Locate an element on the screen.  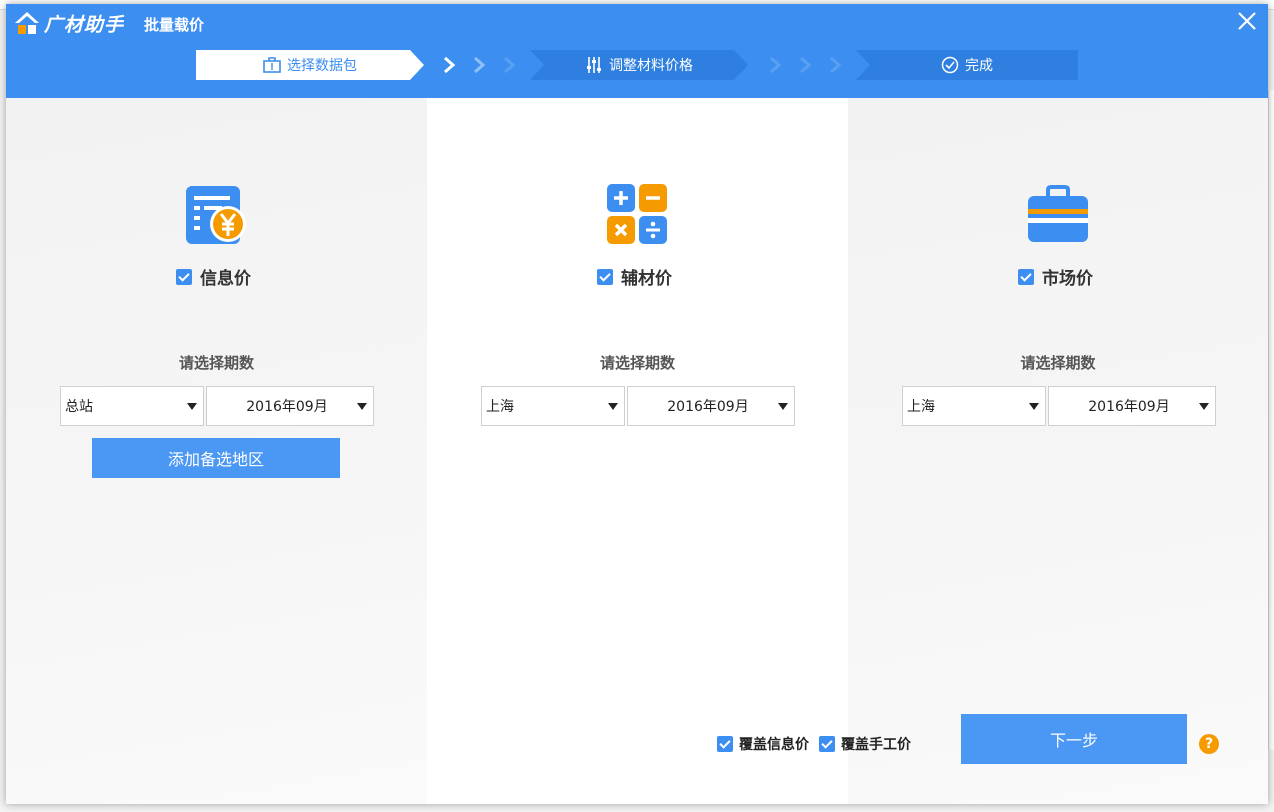
sliders-icon is located at coordinates (594, 65).